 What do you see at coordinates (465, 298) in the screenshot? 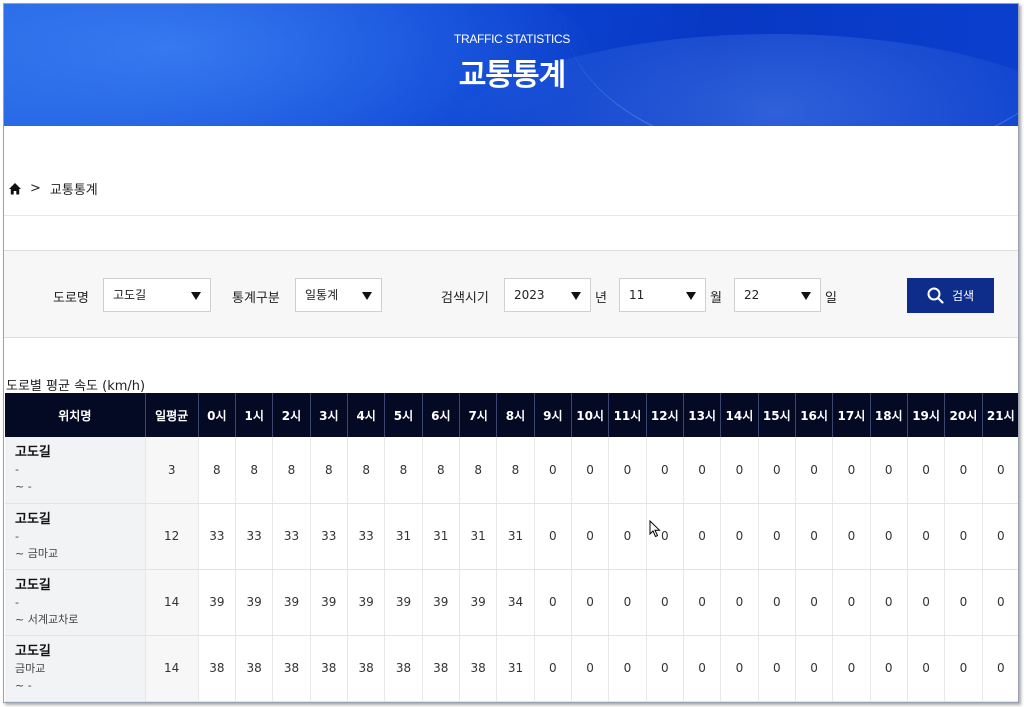
I see `period-label: 검색시기` at bounding box center [465, 298].